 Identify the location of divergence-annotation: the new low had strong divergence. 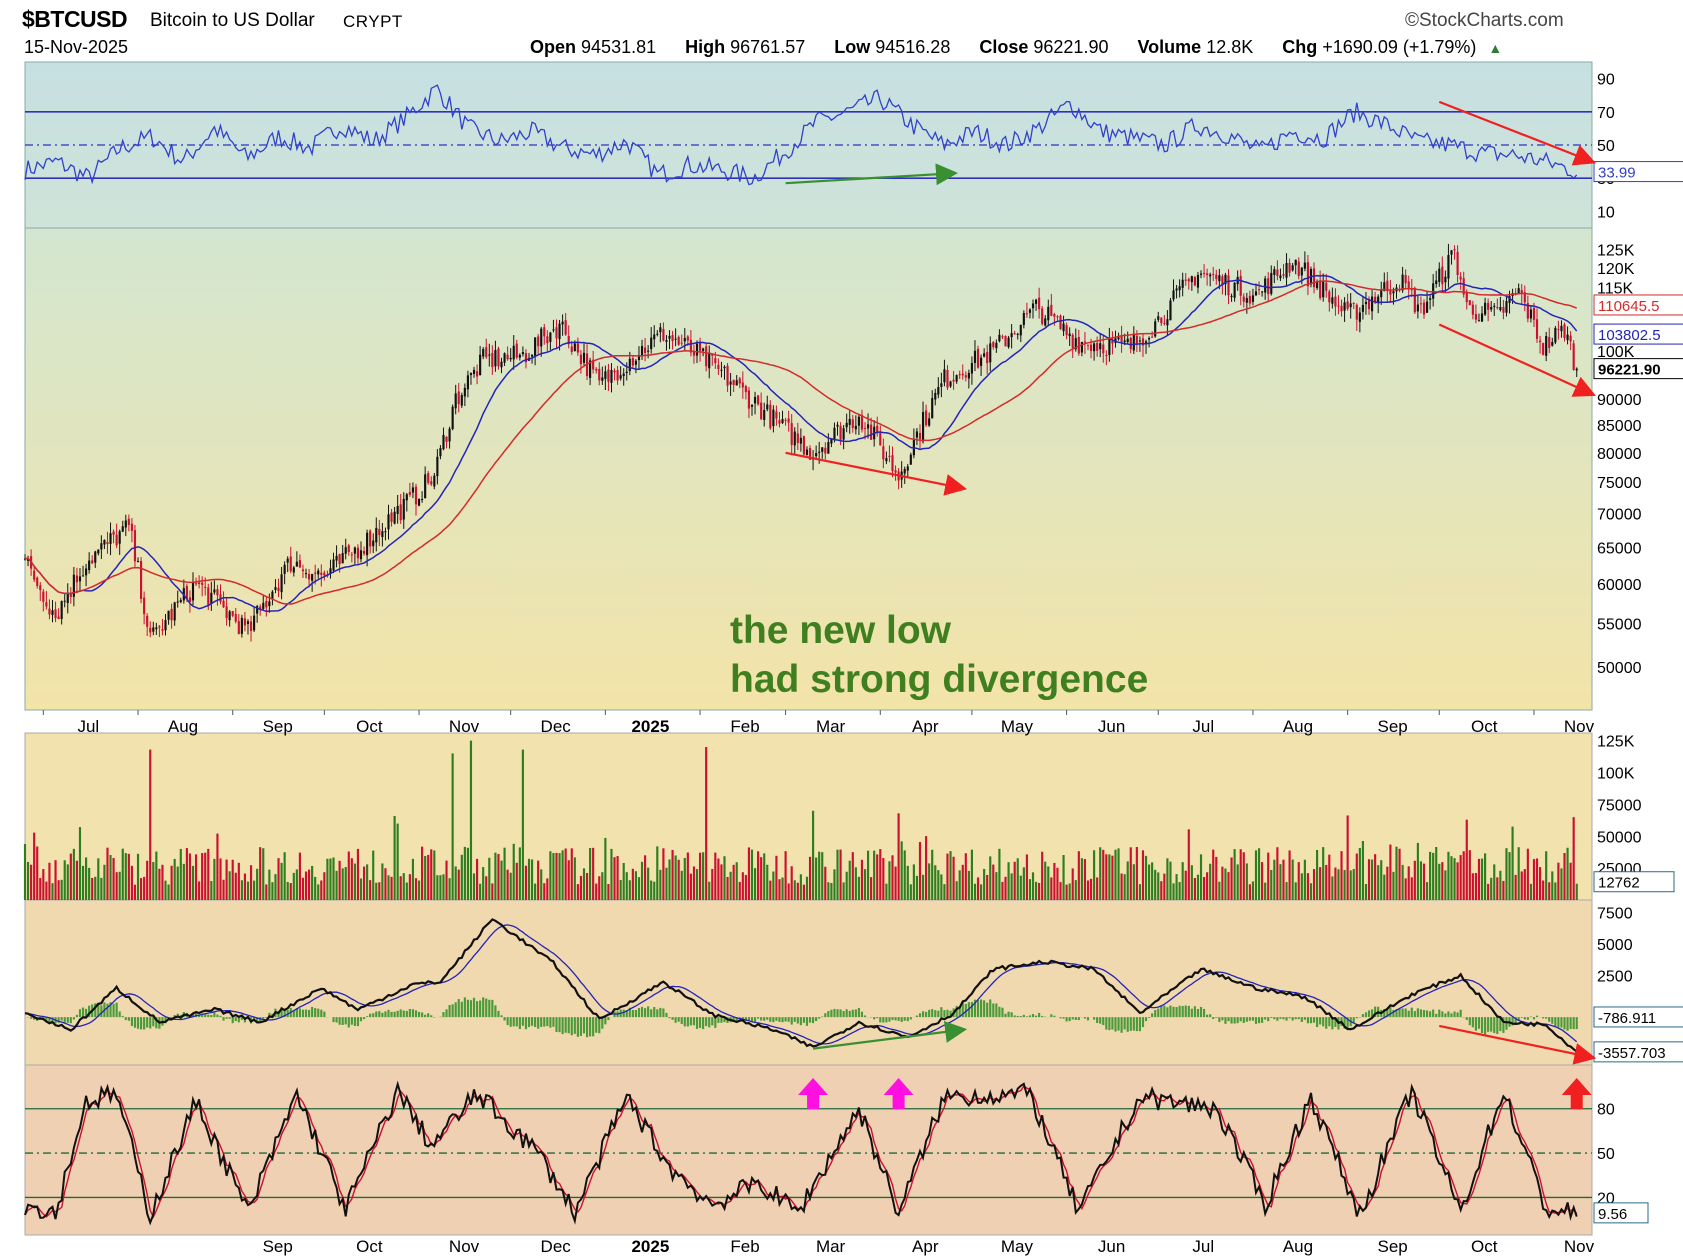
(939, 655).